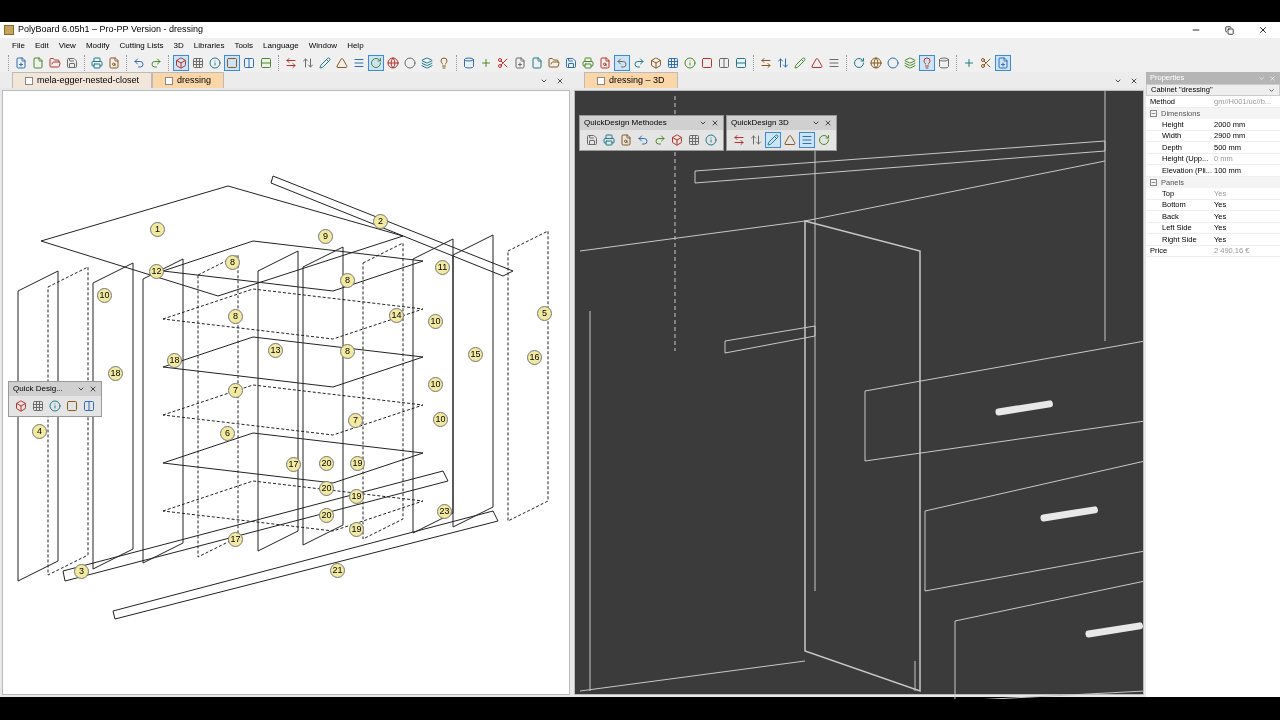 This screenshot has width=1280, height=720. What do you see at coordinates (807, 140) in the screenshot?
I see `lines-icon` at bounding box center [807, 140].